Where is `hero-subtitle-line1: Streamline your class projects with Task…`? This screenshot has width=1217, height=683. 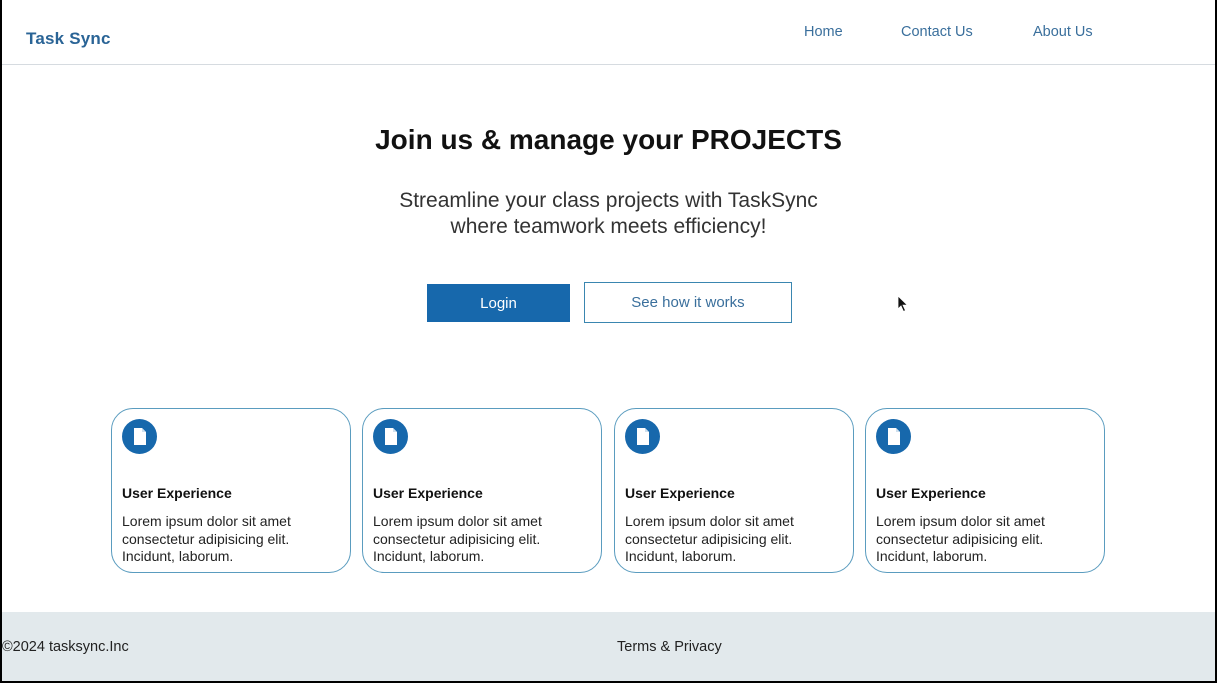
hero-subtitle-line1: Streamline your class projects with Task… is located at coordinates (608, 200).